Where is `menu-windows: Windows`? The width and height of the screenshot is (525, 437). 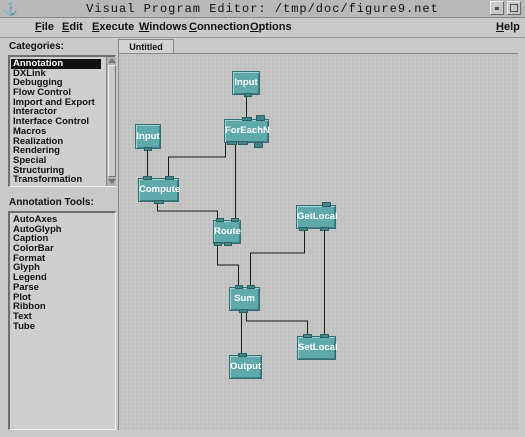
menu-windows: Windows is located at coordinates (163, 27).